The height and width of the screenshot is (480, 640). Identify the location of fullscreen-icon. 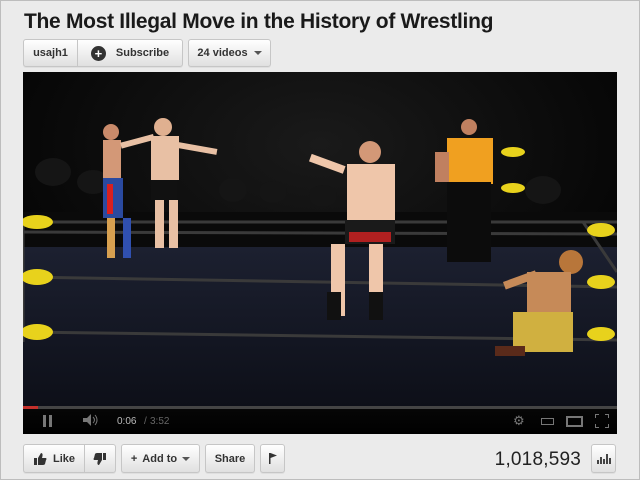
(602, 421).